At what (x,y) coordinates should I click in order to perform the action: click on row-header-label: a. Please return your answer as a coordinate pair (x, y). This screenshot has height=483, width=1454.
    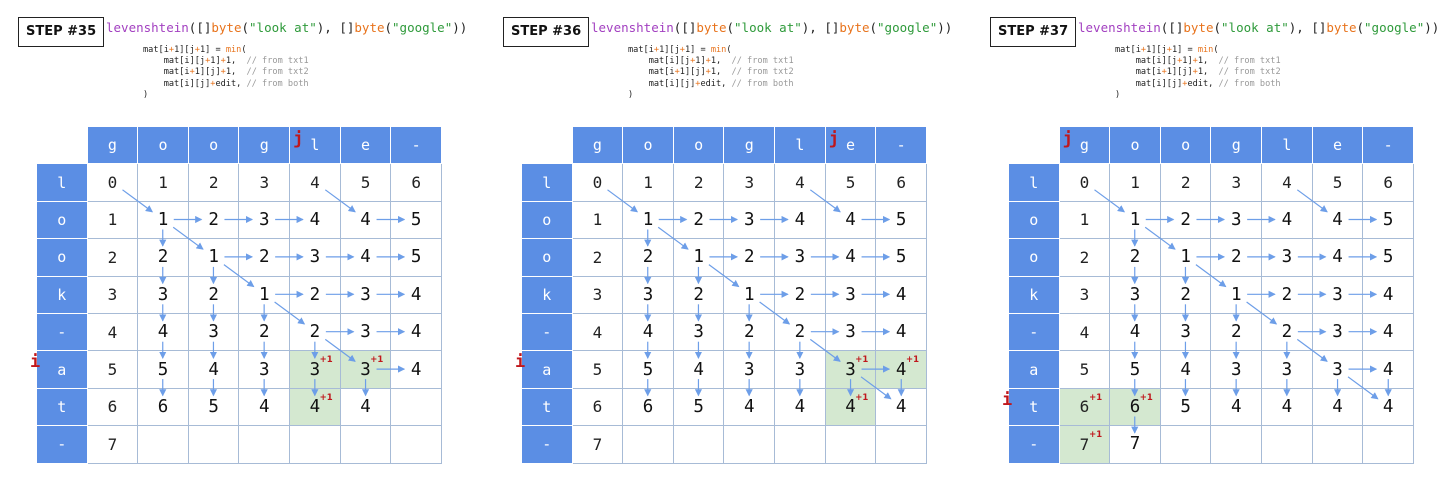
    Looking at the image, I should click on (547, 369).